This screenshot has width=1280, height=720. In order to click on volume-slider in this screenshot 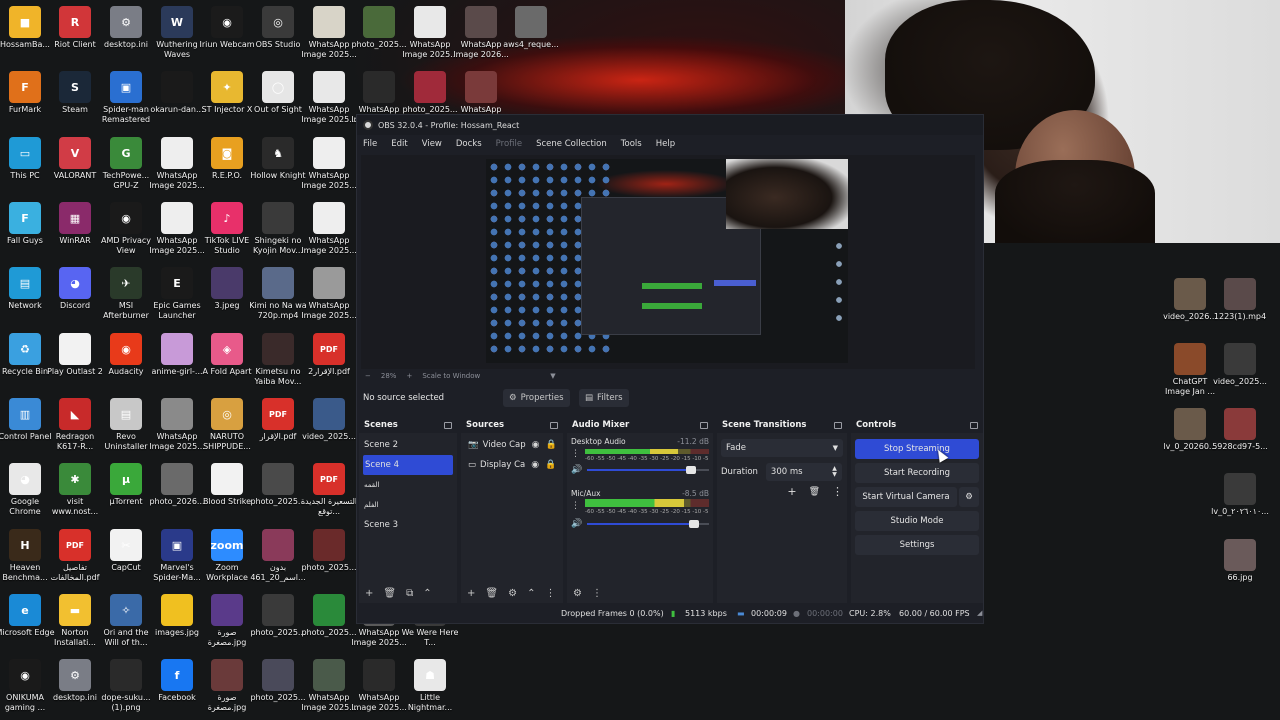, I will do `click(648, 524)`.